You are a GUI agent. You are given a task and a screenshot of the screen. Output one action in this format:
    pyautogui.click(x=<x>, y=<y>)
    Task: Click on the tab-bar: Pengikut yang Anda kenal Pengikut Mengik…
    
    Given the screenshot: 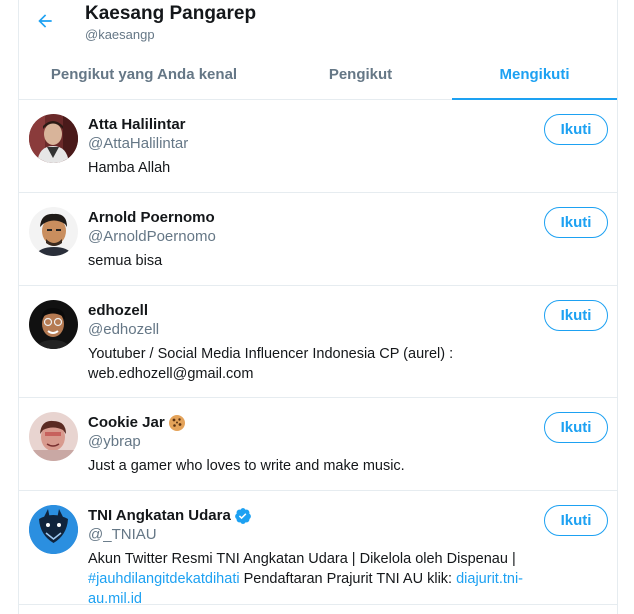 What is the action you would take?
    pyautogui.click(x=318, y=75)
    